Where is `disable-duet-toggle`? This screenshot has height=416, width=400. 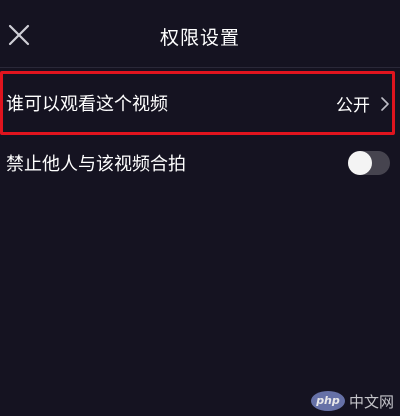
disable-duet-toggle is located at coordinates (369, 163).